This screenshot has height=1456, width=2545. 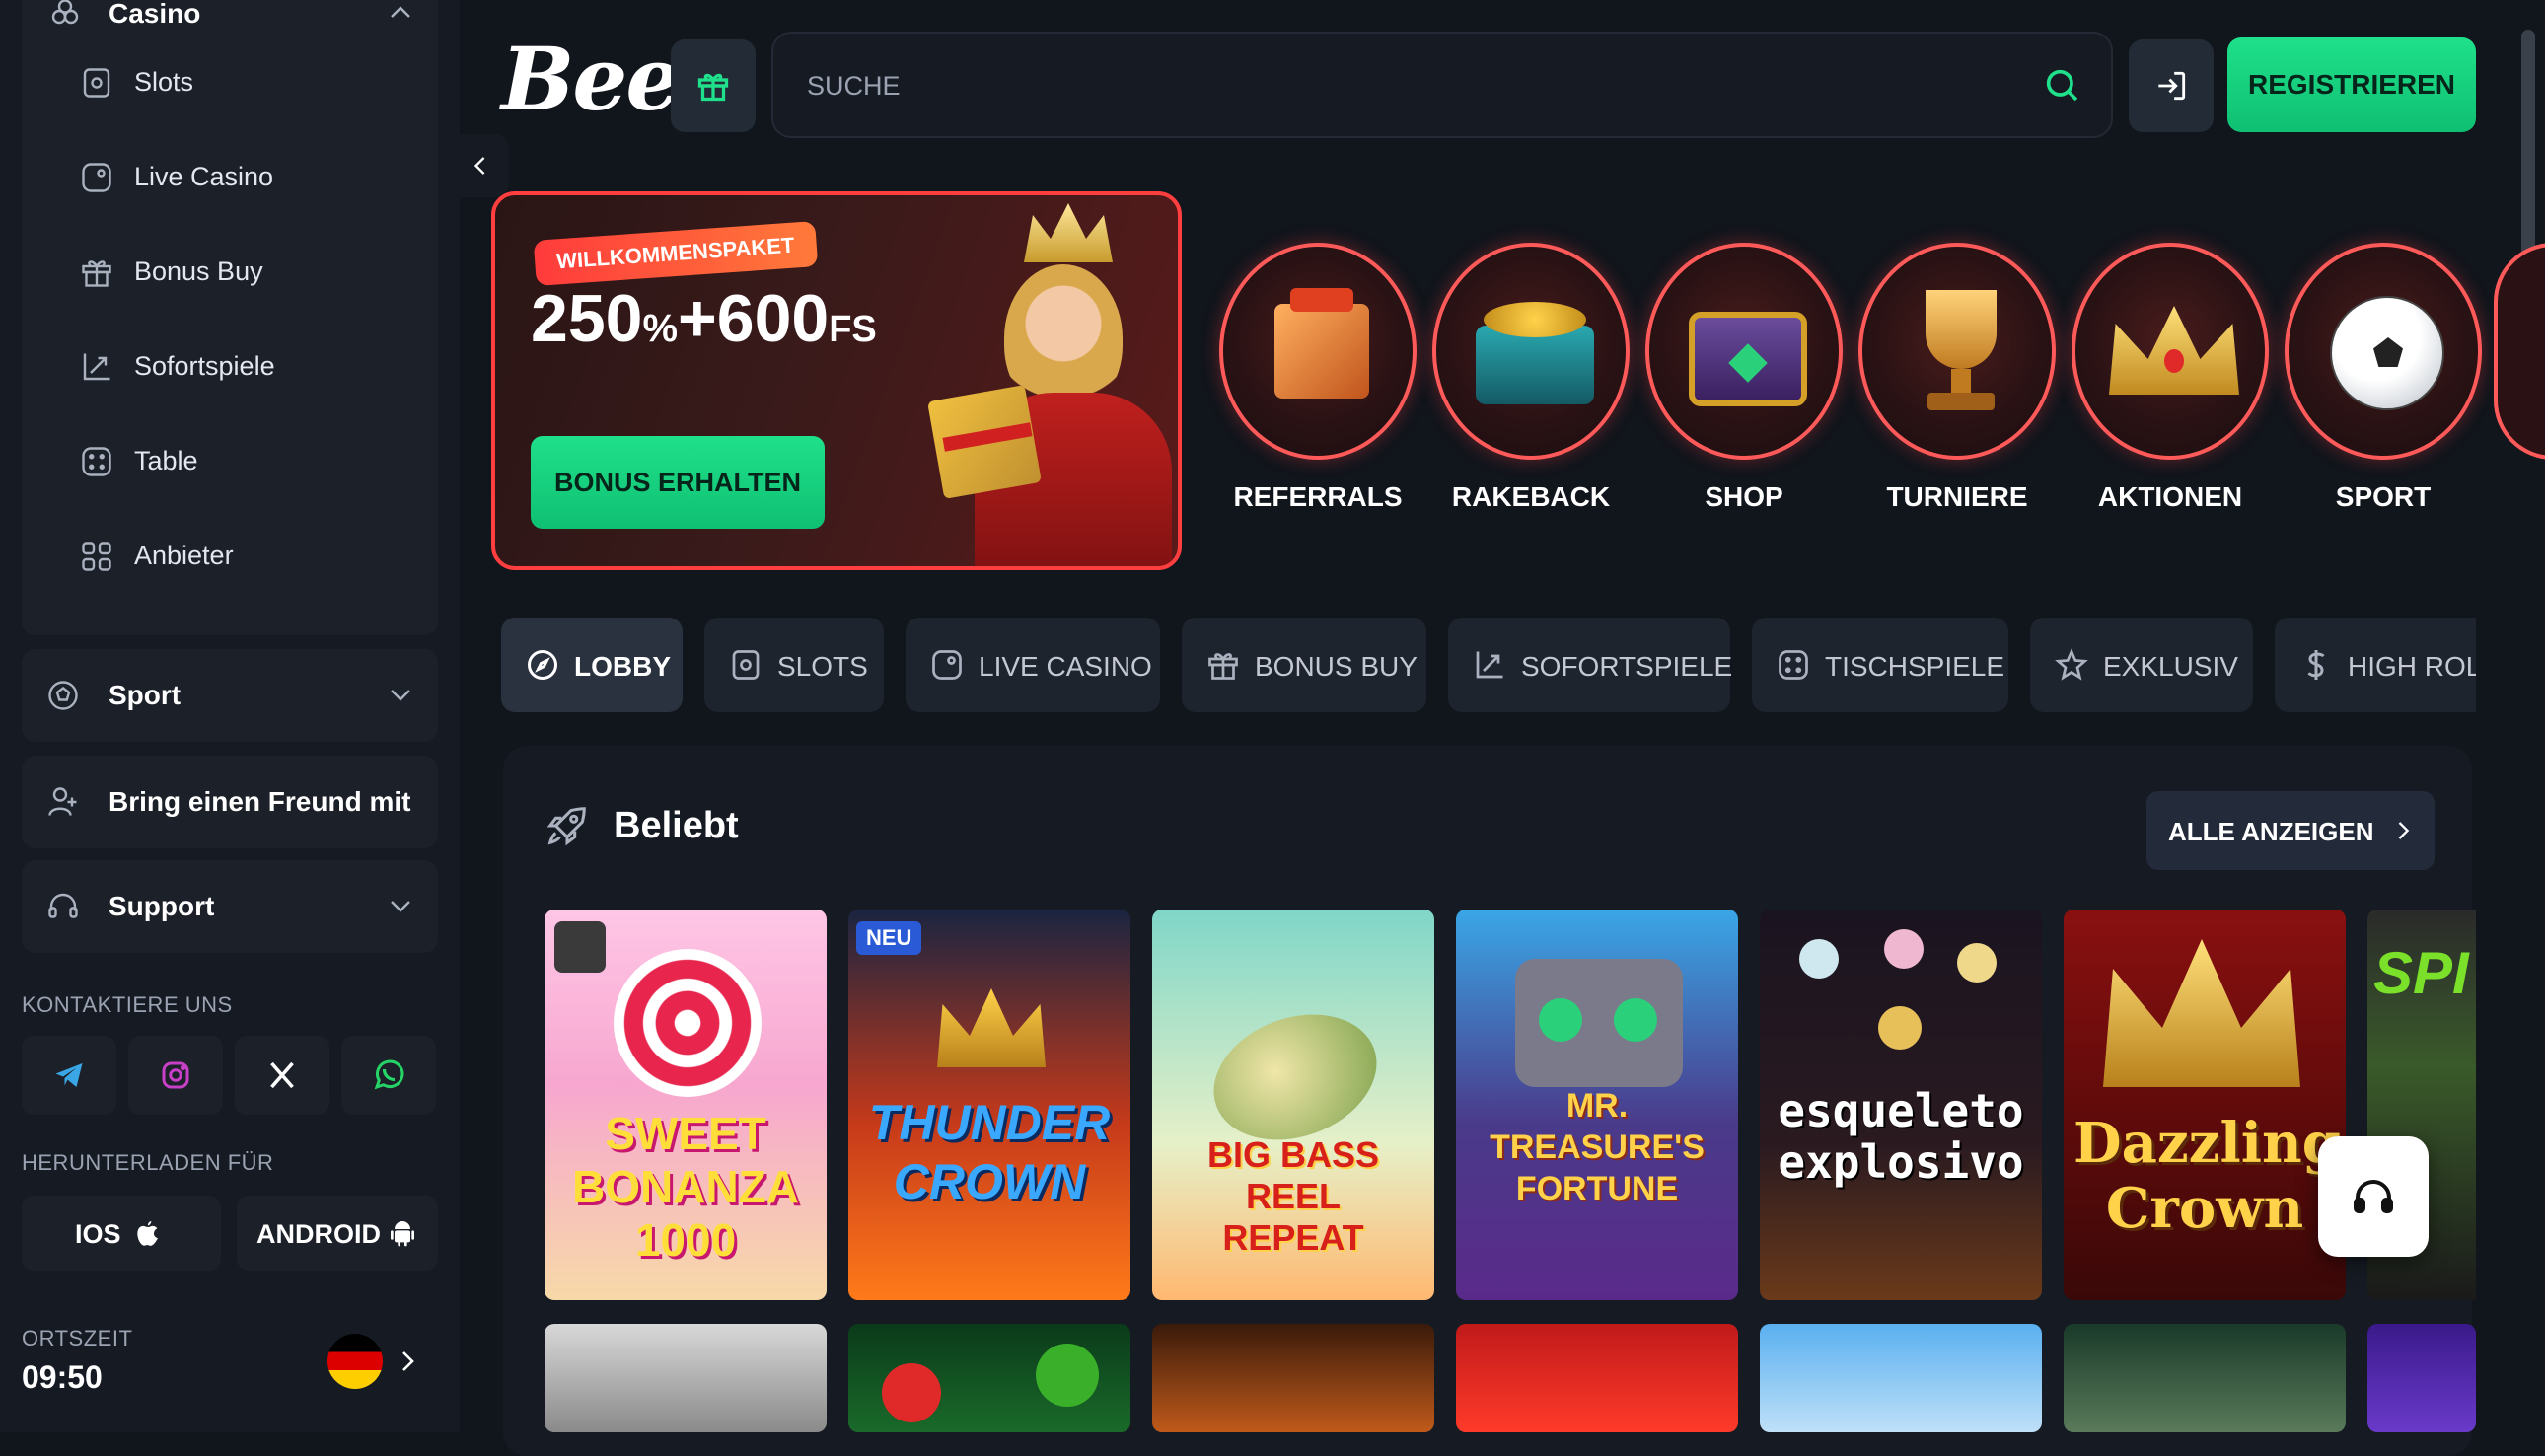 What do you see at coordinates (2170, 351) in the screenshot?
I see `promotions-crown-image` at bounding box center [2170, 351].